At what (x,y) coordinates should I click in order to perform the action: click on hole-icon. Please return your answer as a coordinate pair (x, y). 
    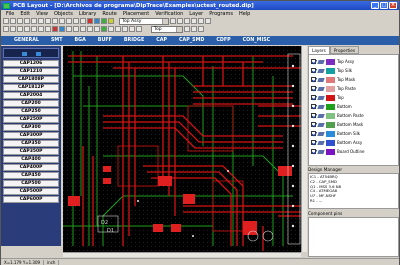
    Looking at the image, I should click on (62, 29).